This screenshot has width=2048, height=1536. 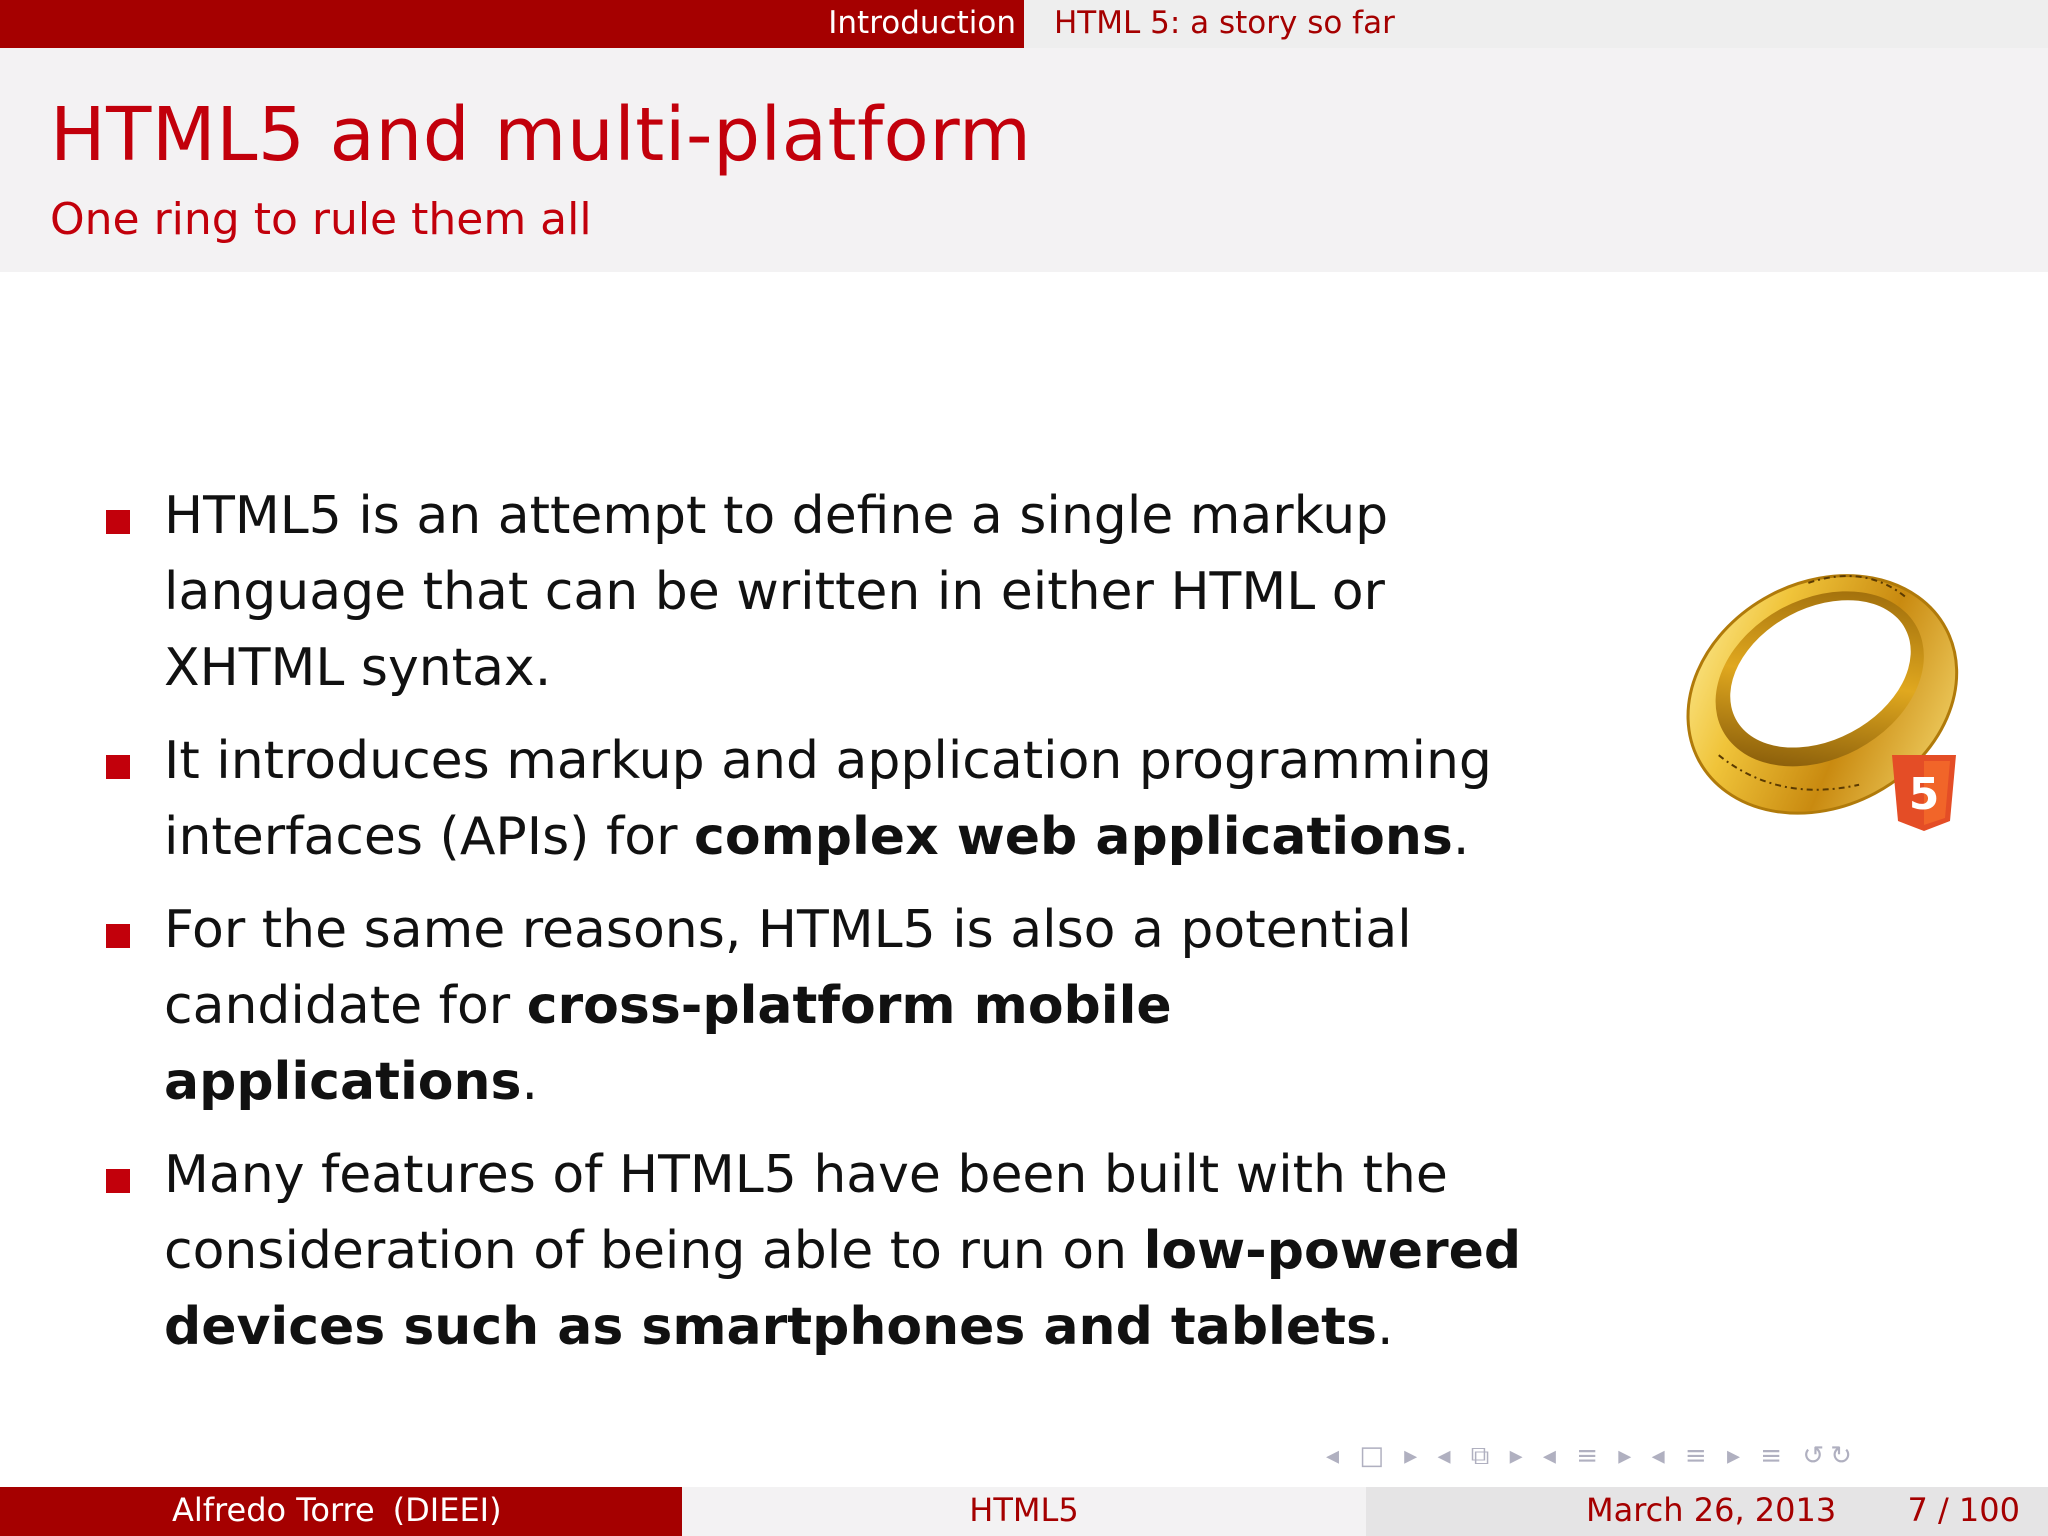 I want to click on header-nav-bar: Introduction HTML 5: a story so far, so click(x=1024, y=24).